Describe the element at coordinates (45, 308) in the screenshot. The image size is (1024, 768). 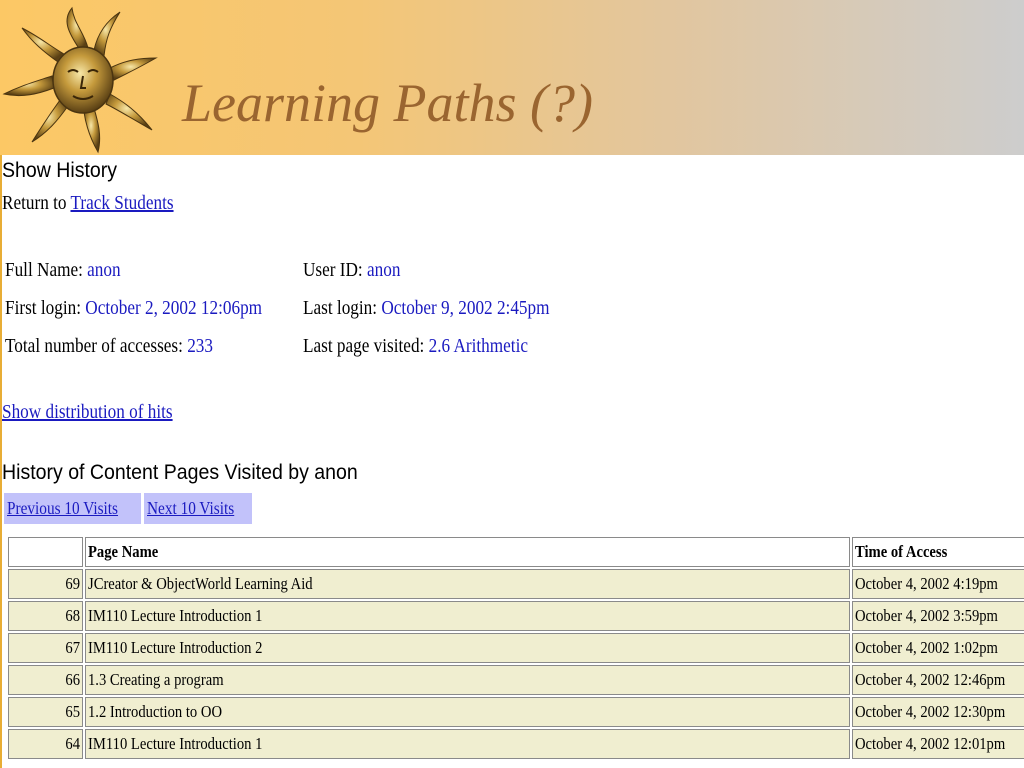
I see `first-login-label: First login:` at that location.